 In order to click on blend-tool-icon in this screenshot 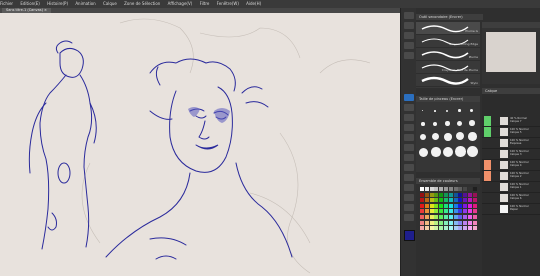, I will do `click(409, 147)`.